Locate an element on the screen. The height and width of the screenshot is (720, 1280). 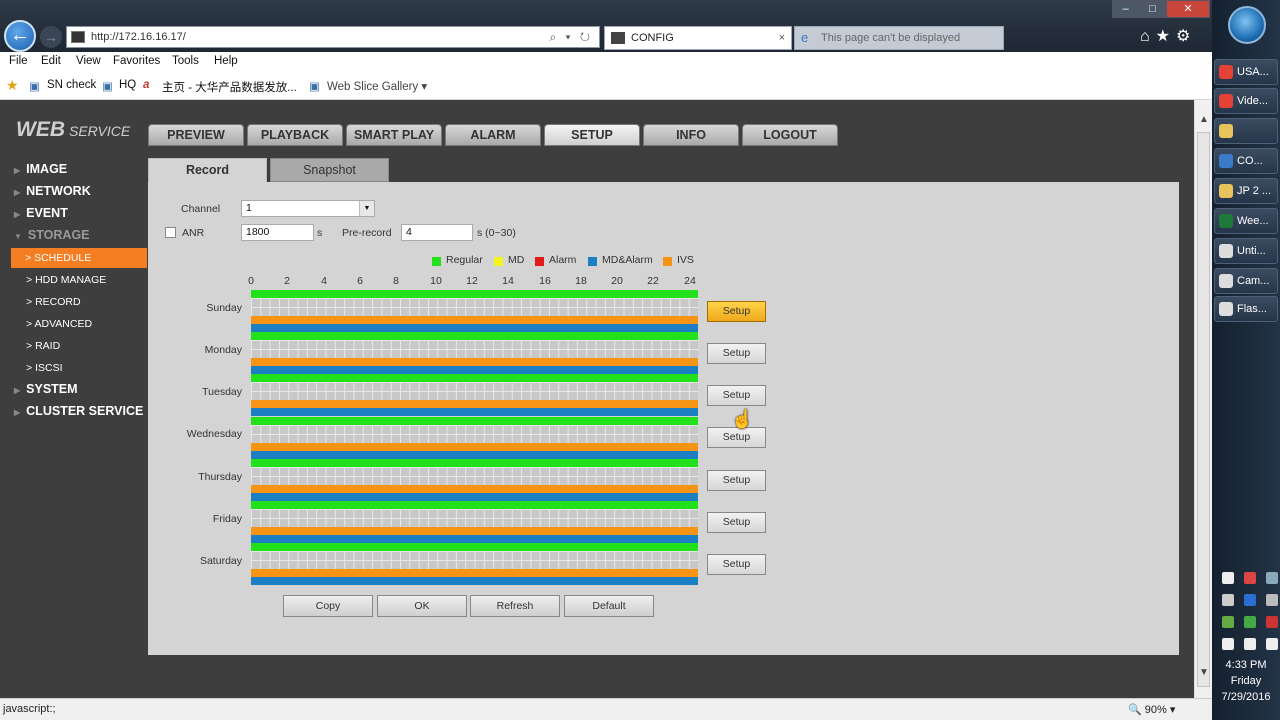
menu-edit: Edit is located at coordinates (51, 61).